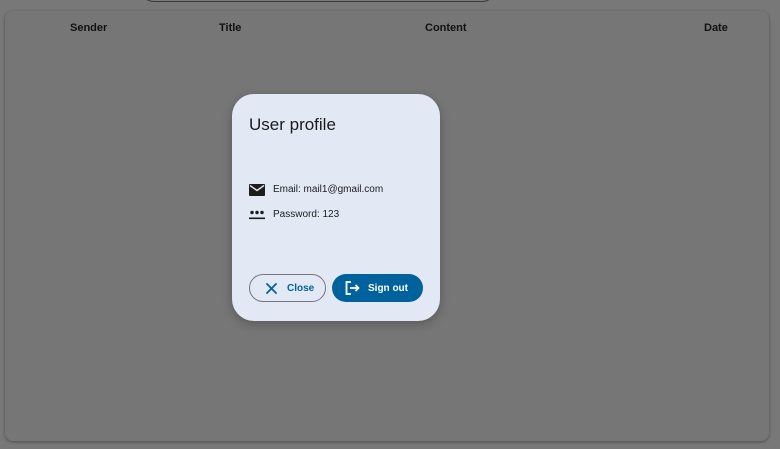 The height and width of the screenshot is (449, 780). What do you see at coordinates (257, 215) in the screenshot?
I see `password-icon` at bounding box center [257, 215].